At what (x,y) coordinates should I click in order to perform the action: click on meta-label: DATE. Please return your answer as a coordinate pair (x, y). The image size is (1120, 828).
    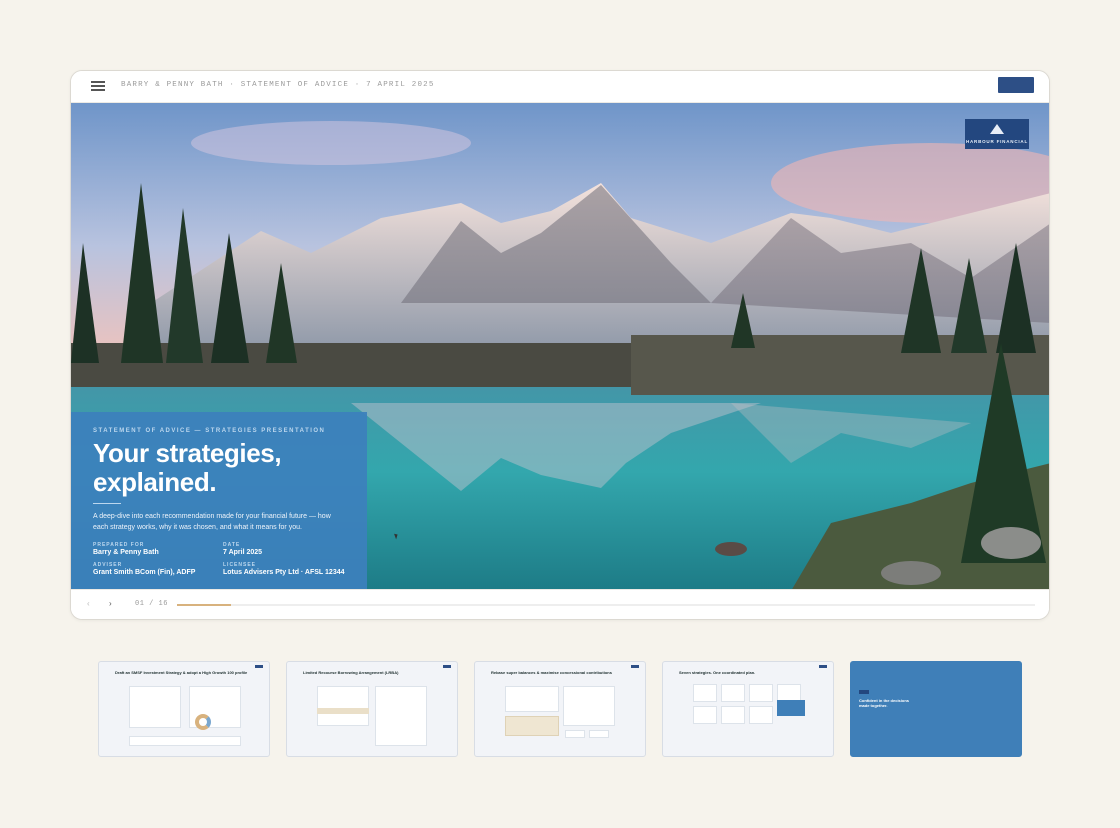
    Looking at the image, I should click on (232, 545).